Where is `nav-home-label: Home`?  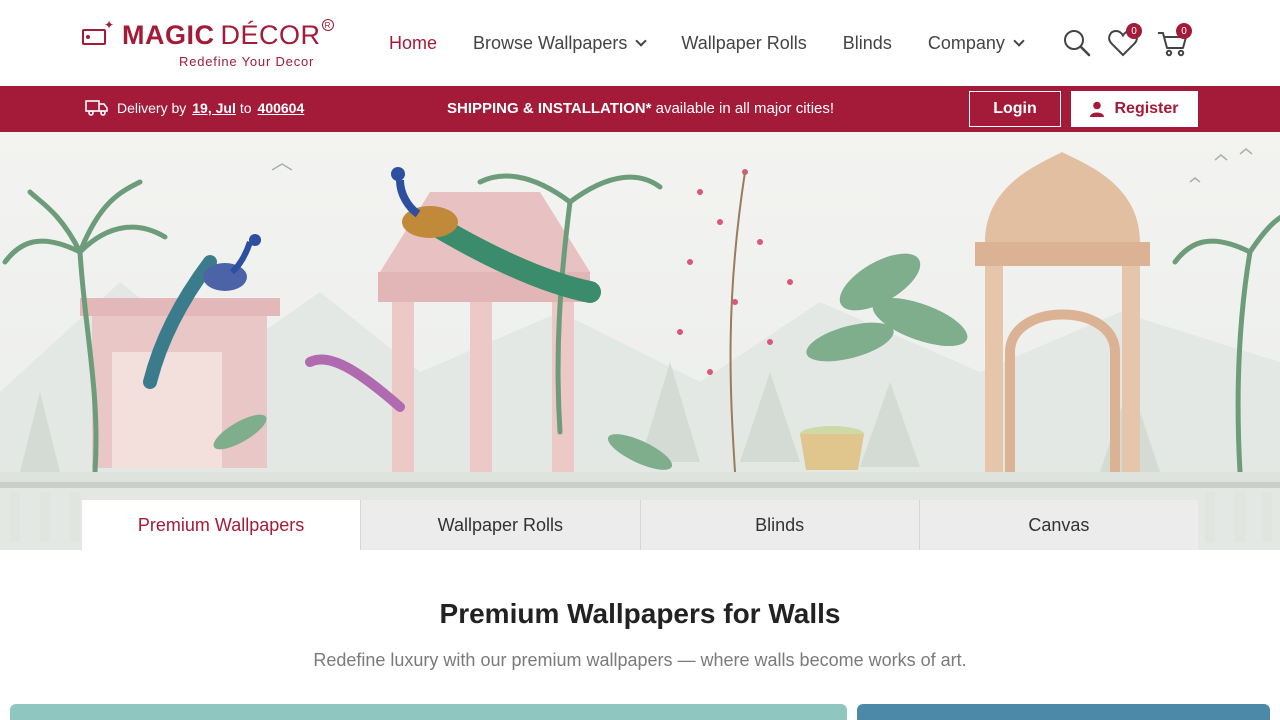 nav-home-label: Home is located at coordinates (413, 42).